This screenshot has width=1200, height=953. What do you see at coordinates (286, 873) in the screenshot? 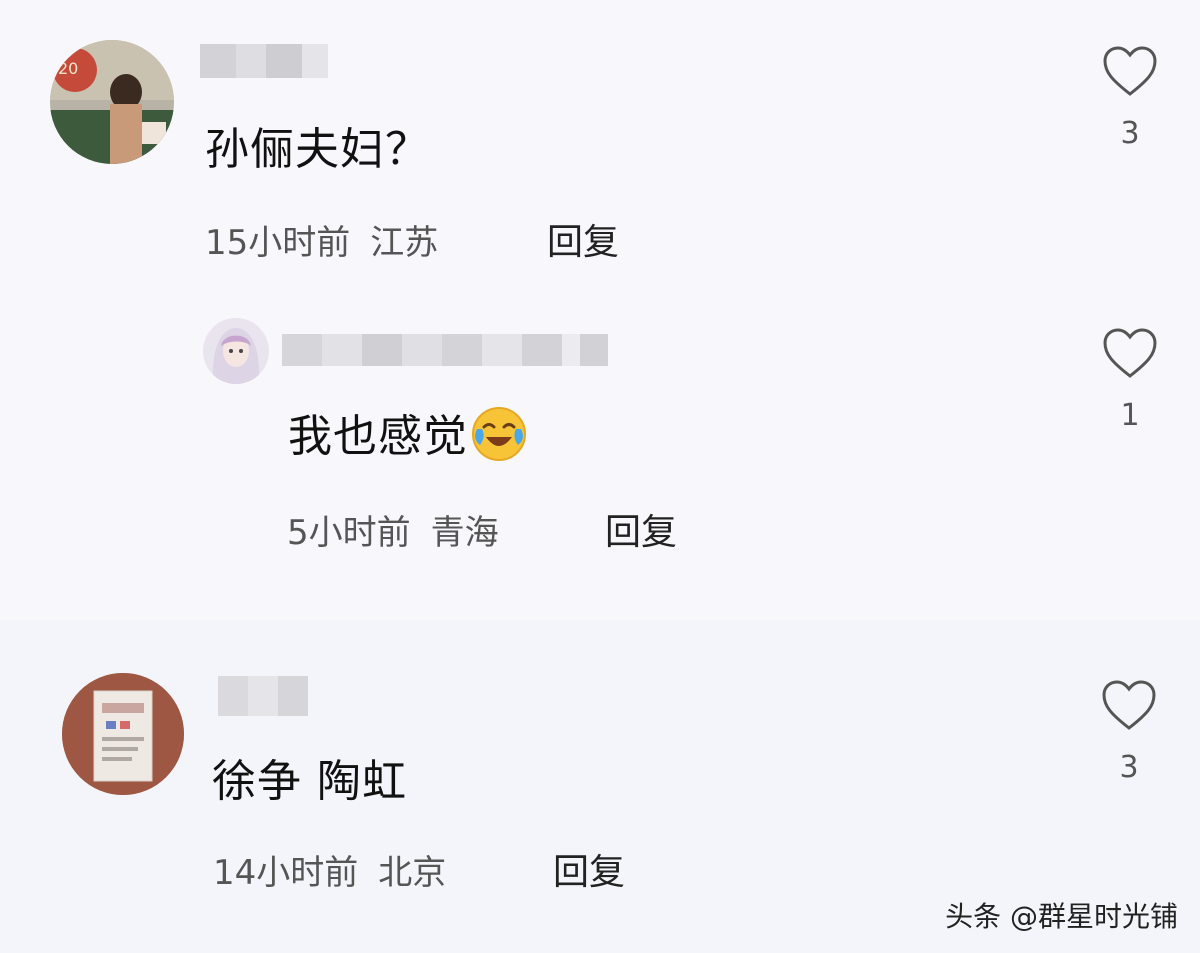
I see `comment-time: 14小时前` at bounding box center [286, 873].